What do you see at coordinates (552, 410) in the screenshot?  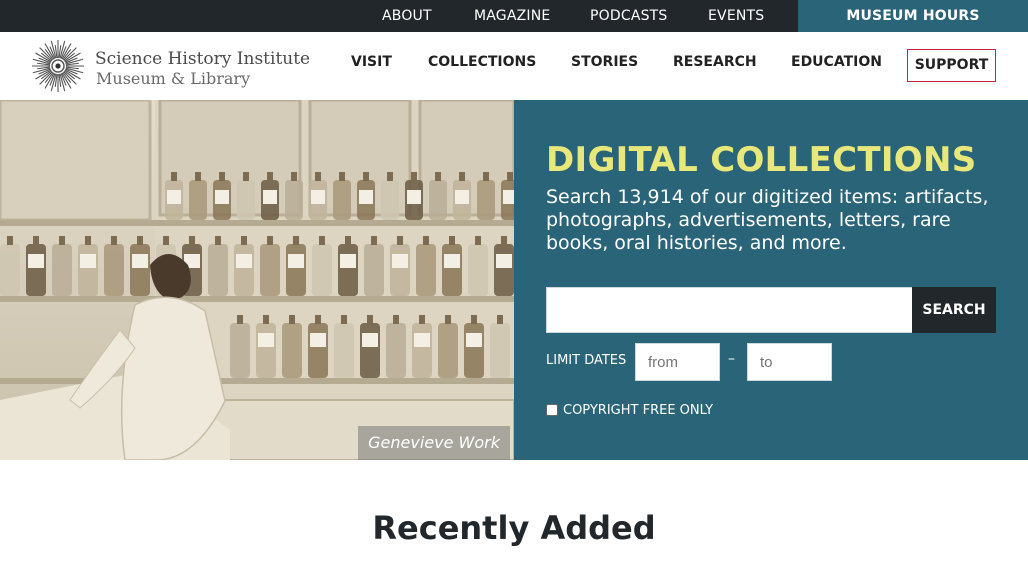 I see `copyright-free-checkbox` at bounding box center [552, 410].